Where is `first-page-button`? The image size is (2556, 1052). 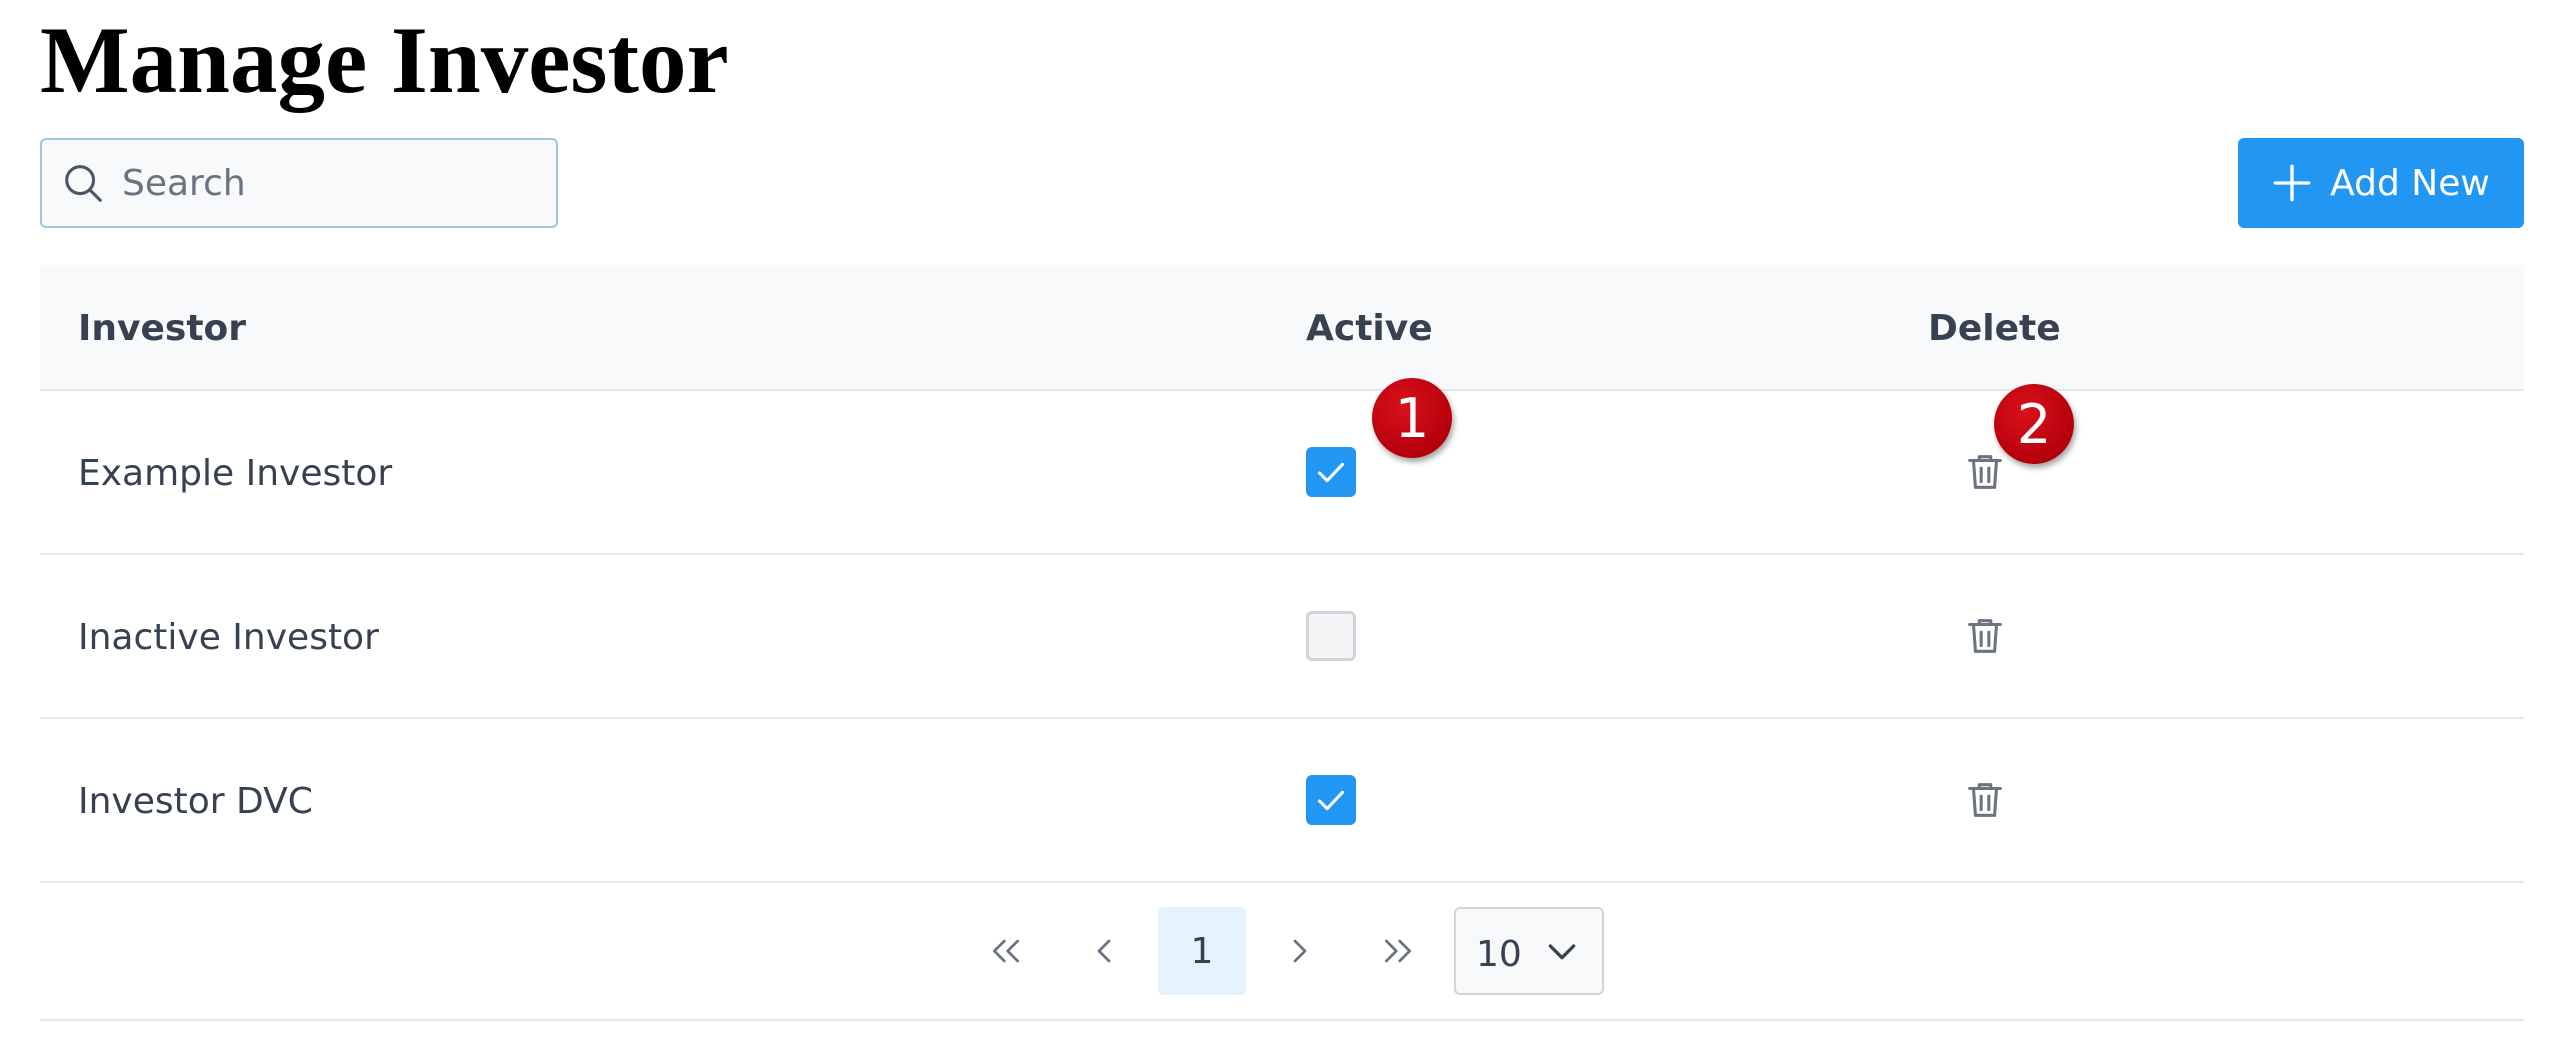 first-page-button is located at coordinates (1006, 951).